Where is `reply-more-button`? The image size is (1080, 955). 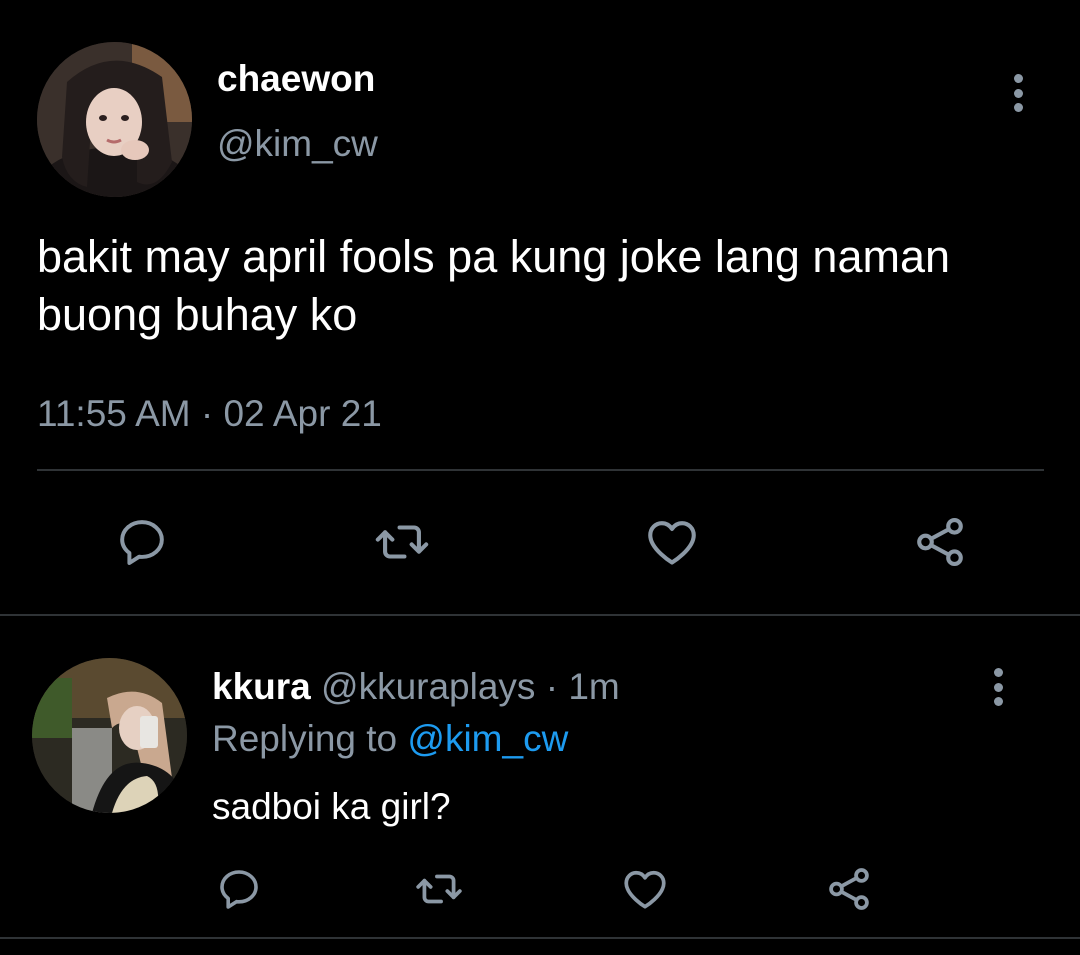 reply-more-button is located at coordinates (998, 687).